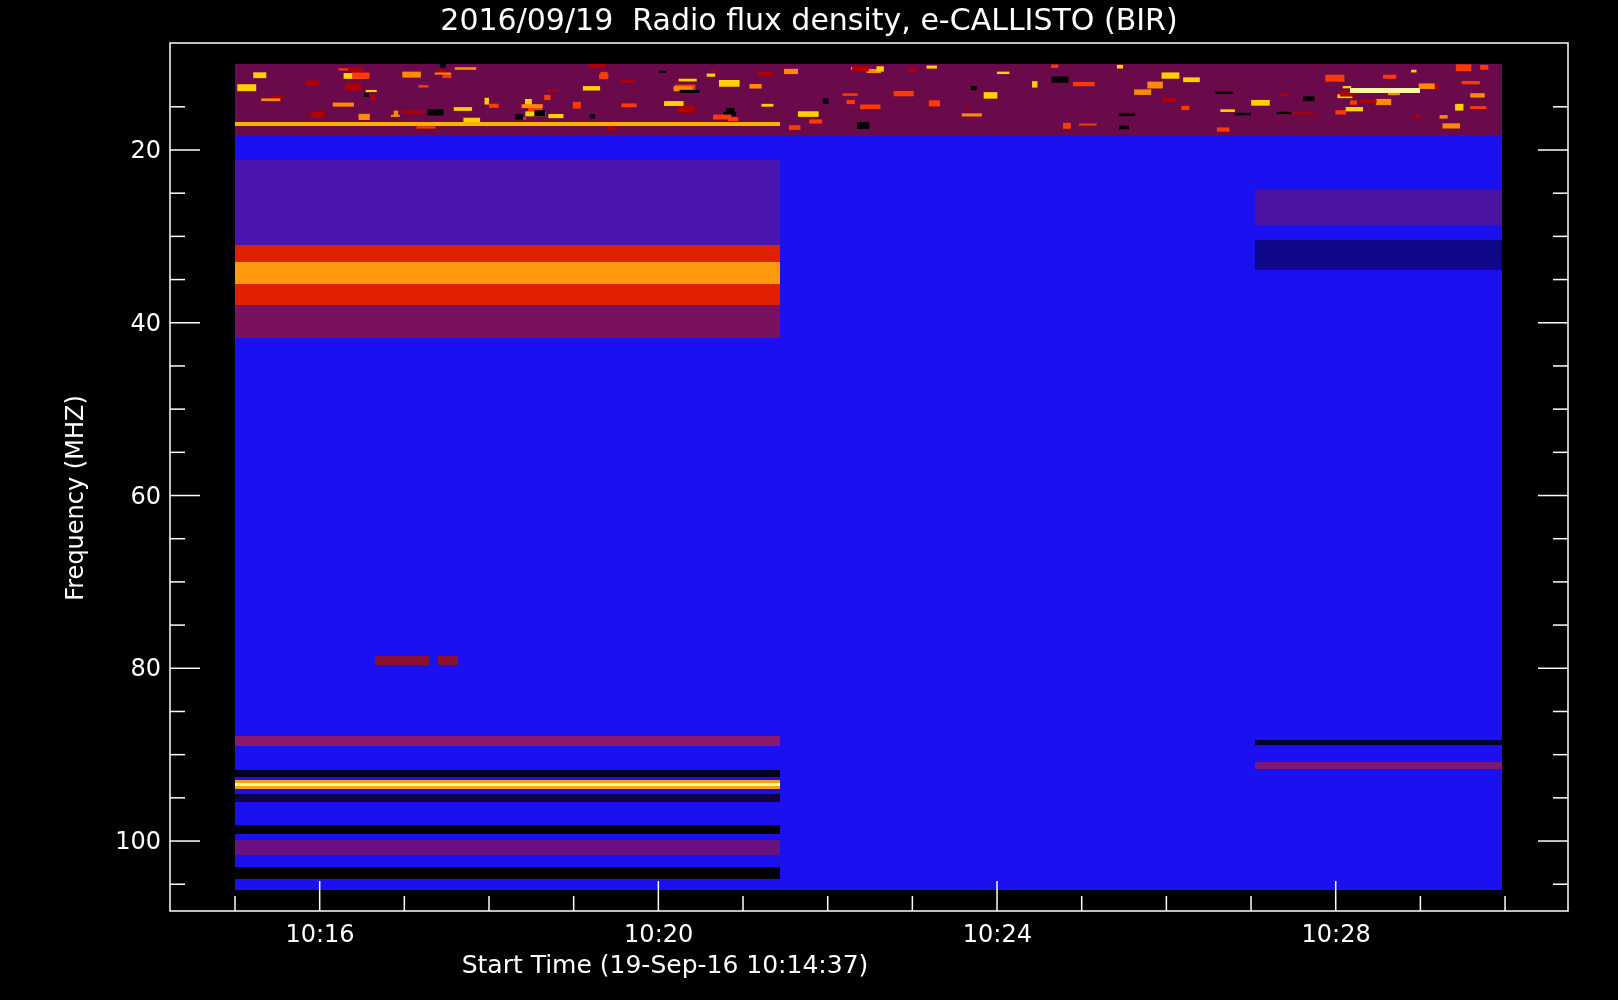 The width and height of the screenshot is (1618, 1000). I want to click on y-tick-label: 100, so click(137, 841).